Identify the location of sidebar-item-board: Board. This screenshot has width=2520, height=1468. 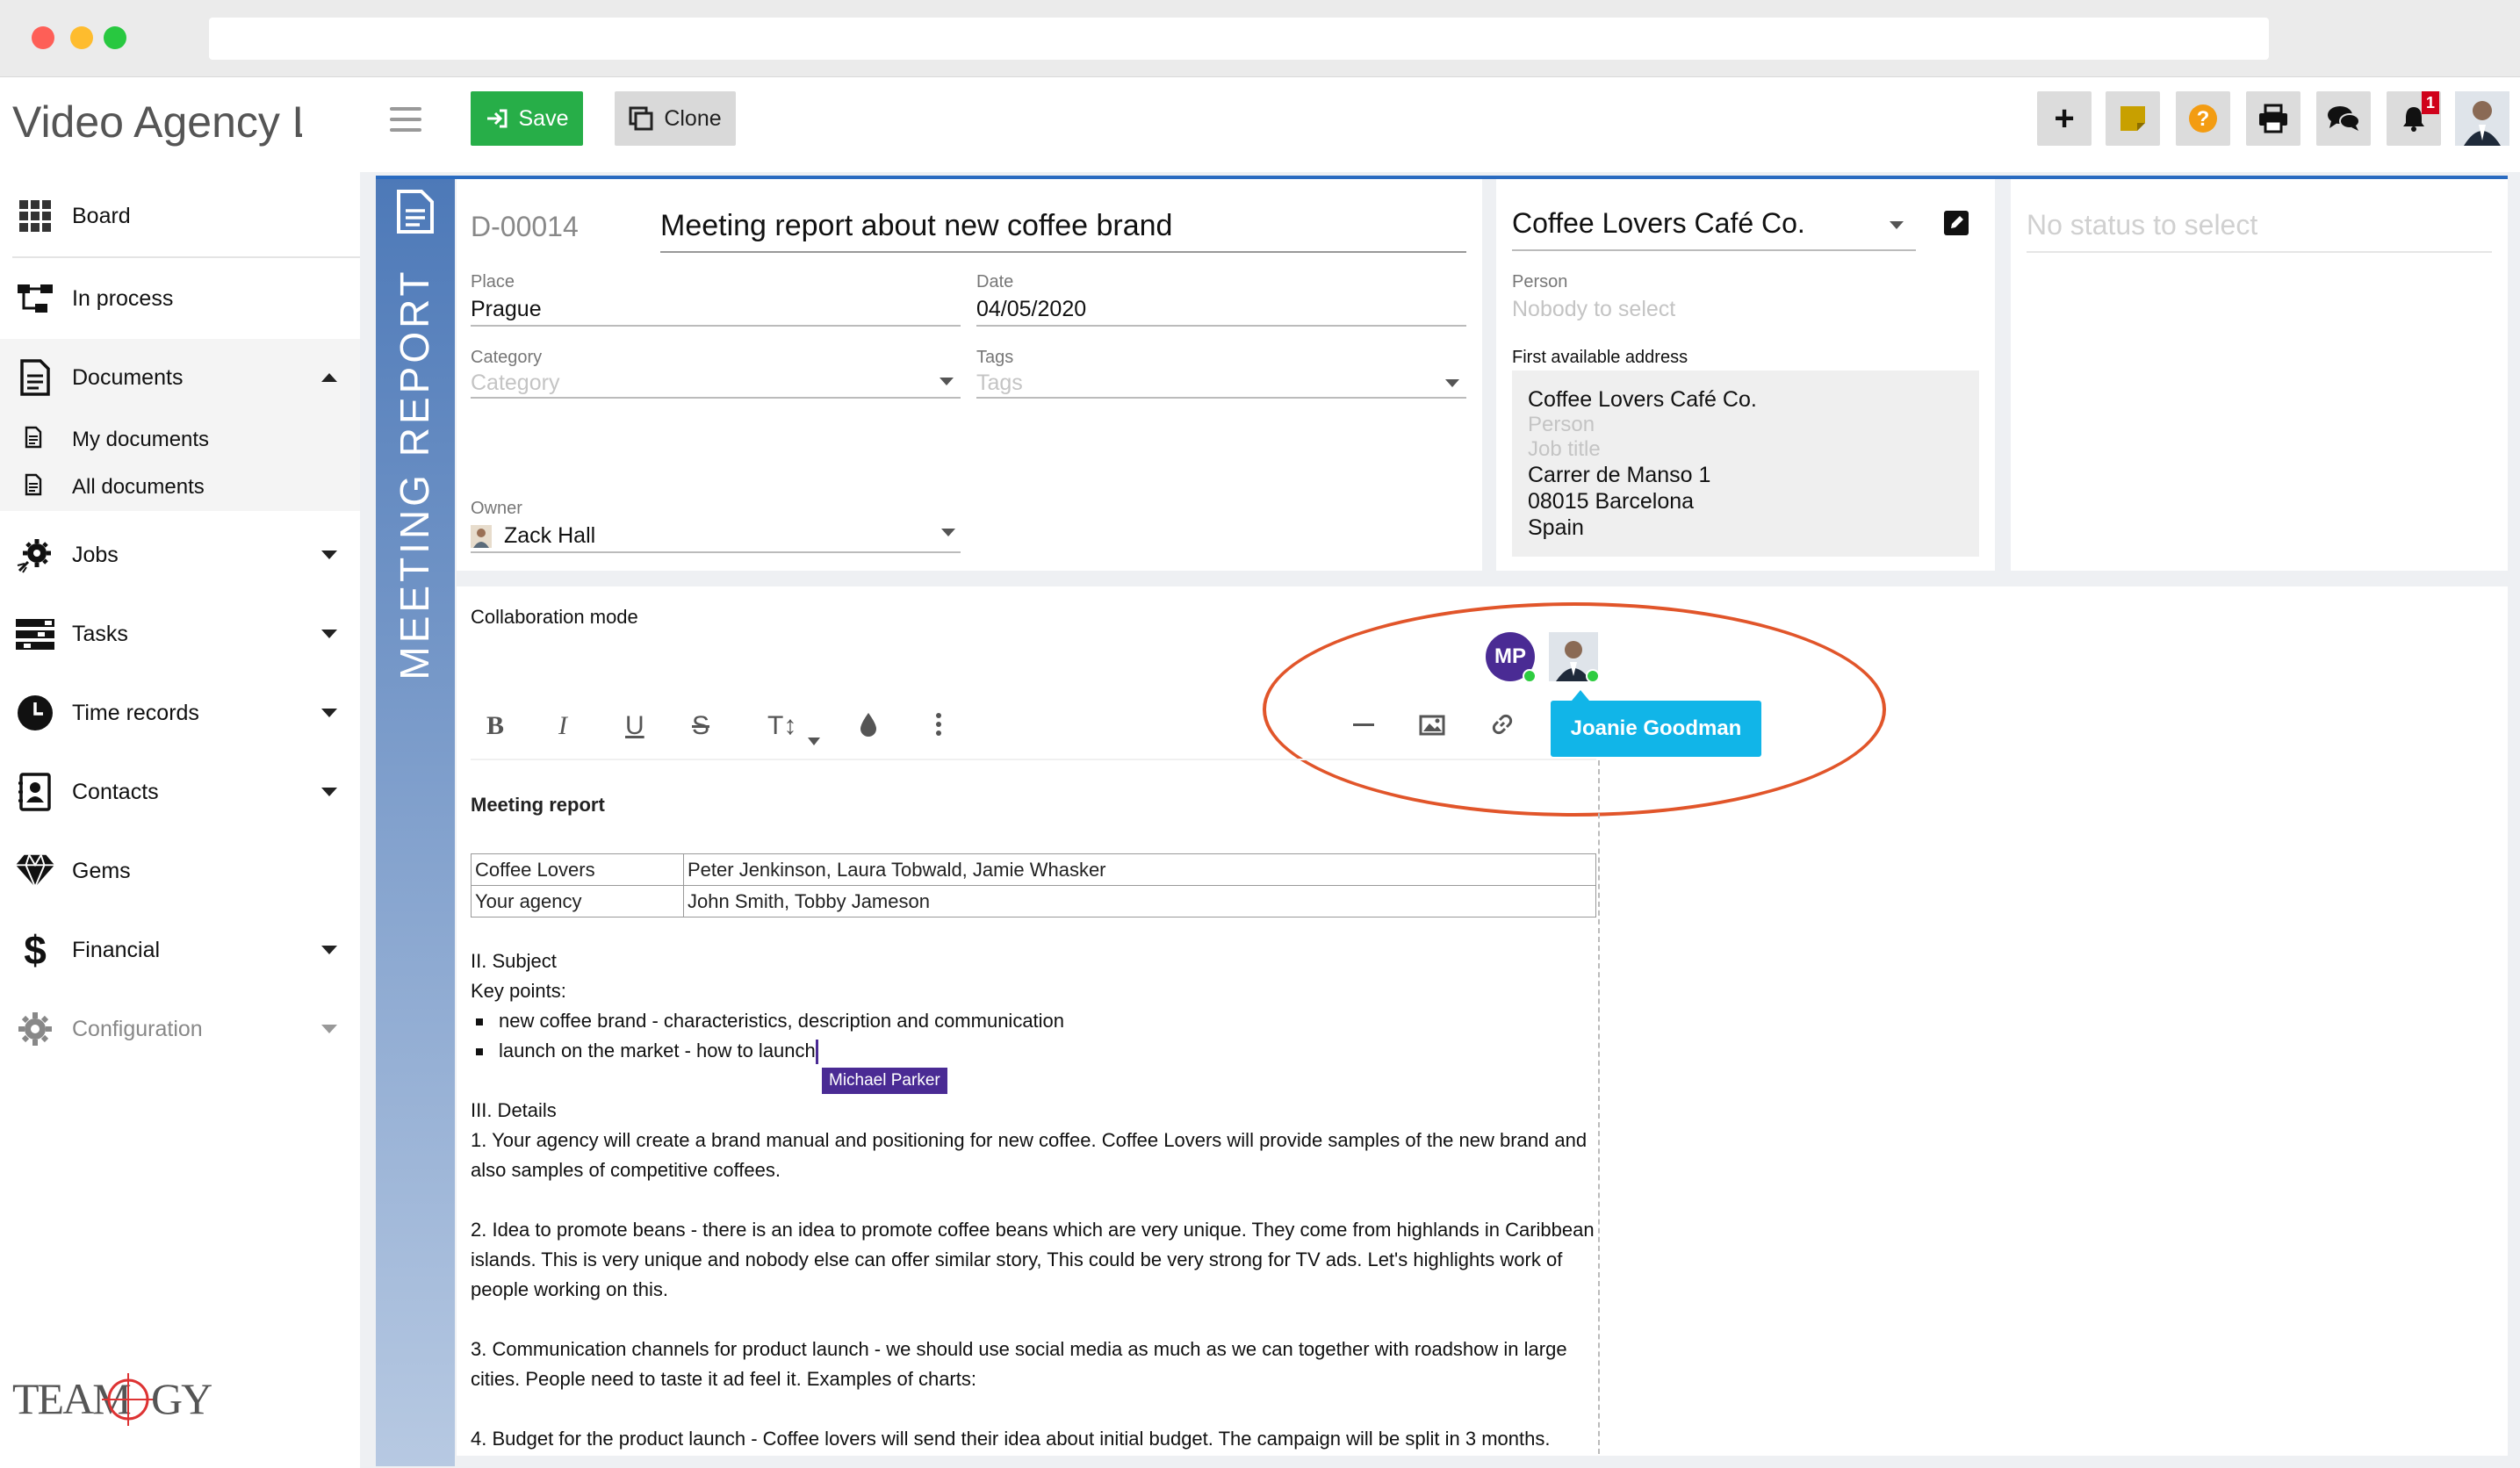
(180, 216).